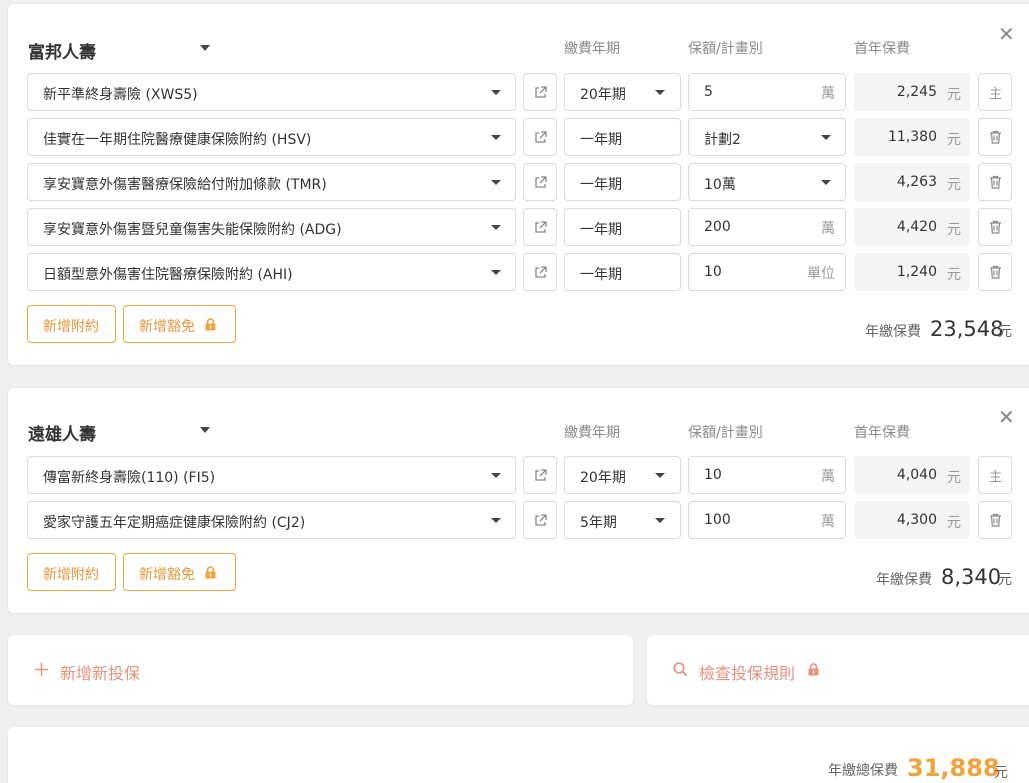  I want to click on premium-value: 4,420 元, so click(912, 227).